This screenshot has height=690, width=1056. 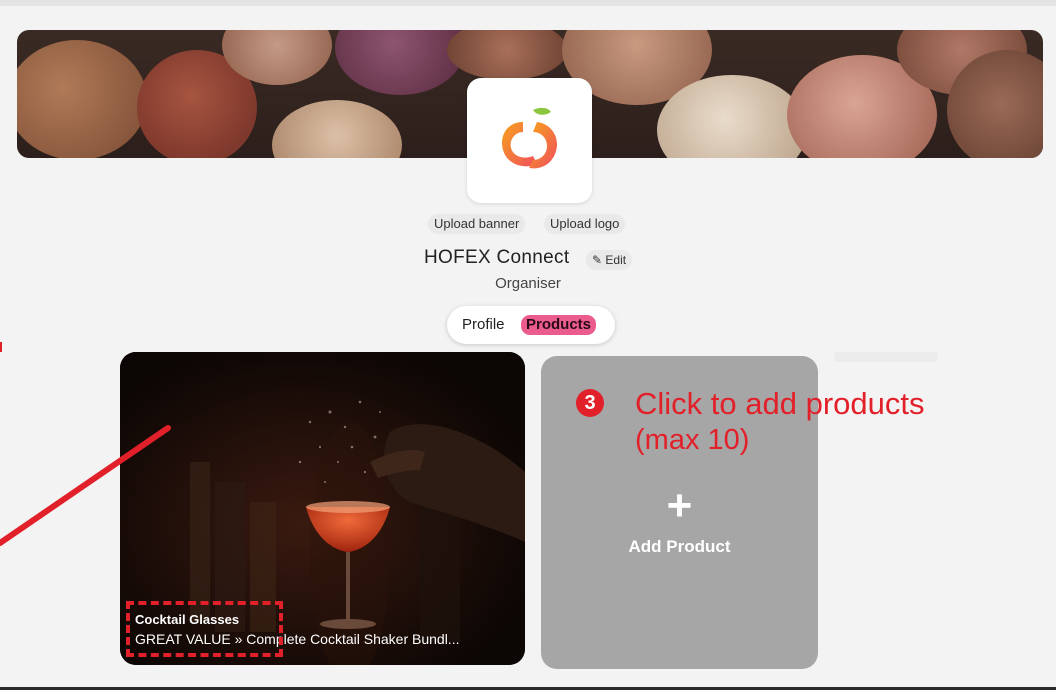 I want to click on profile-tabs: Profile Products, so click(x=531, y=325).